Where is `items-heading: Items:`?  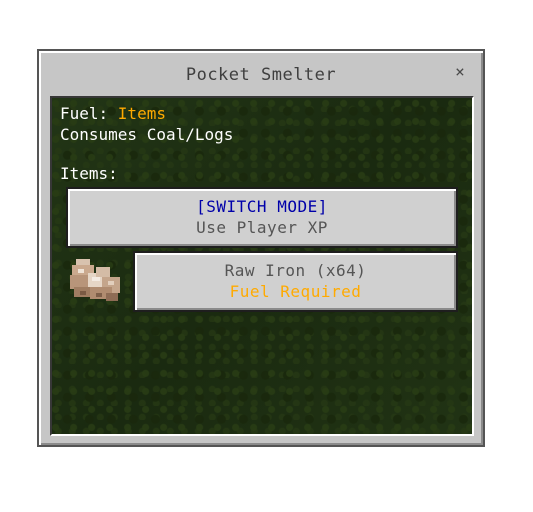
items-heading: Items: is located at coordinates (89, 173).